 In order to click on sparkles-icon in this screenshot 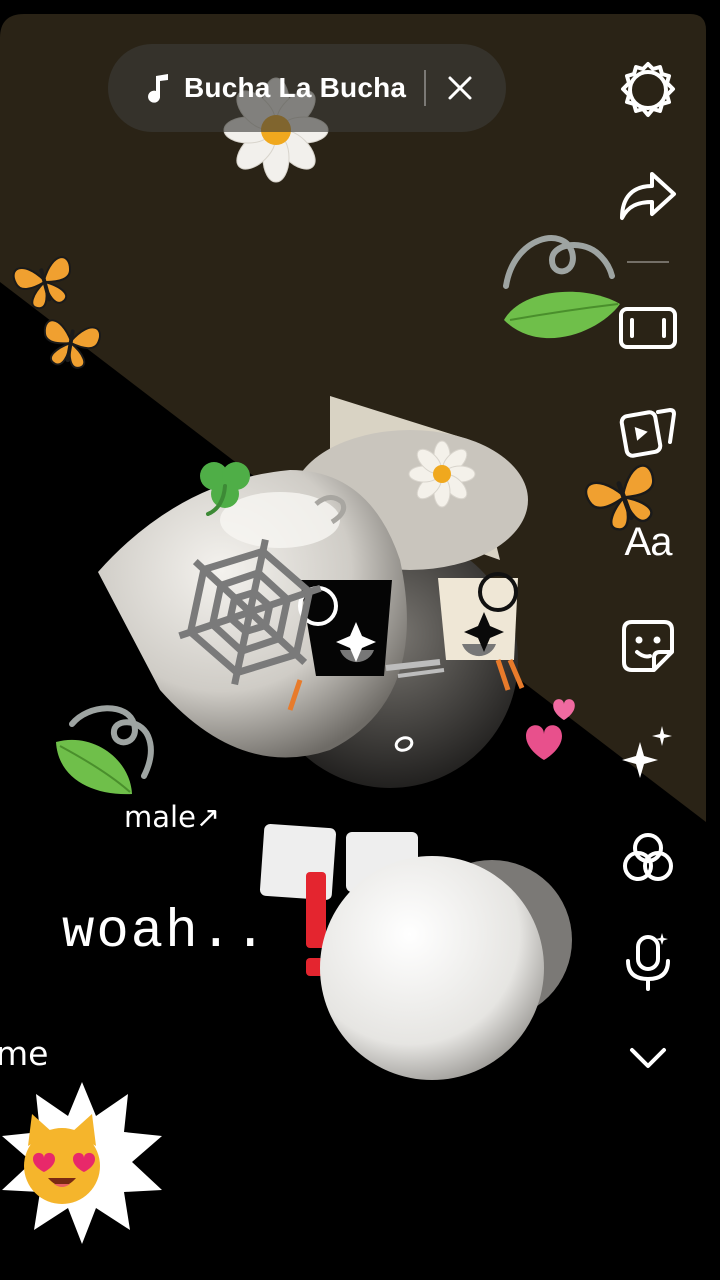, I will do `click(647, 752)`.